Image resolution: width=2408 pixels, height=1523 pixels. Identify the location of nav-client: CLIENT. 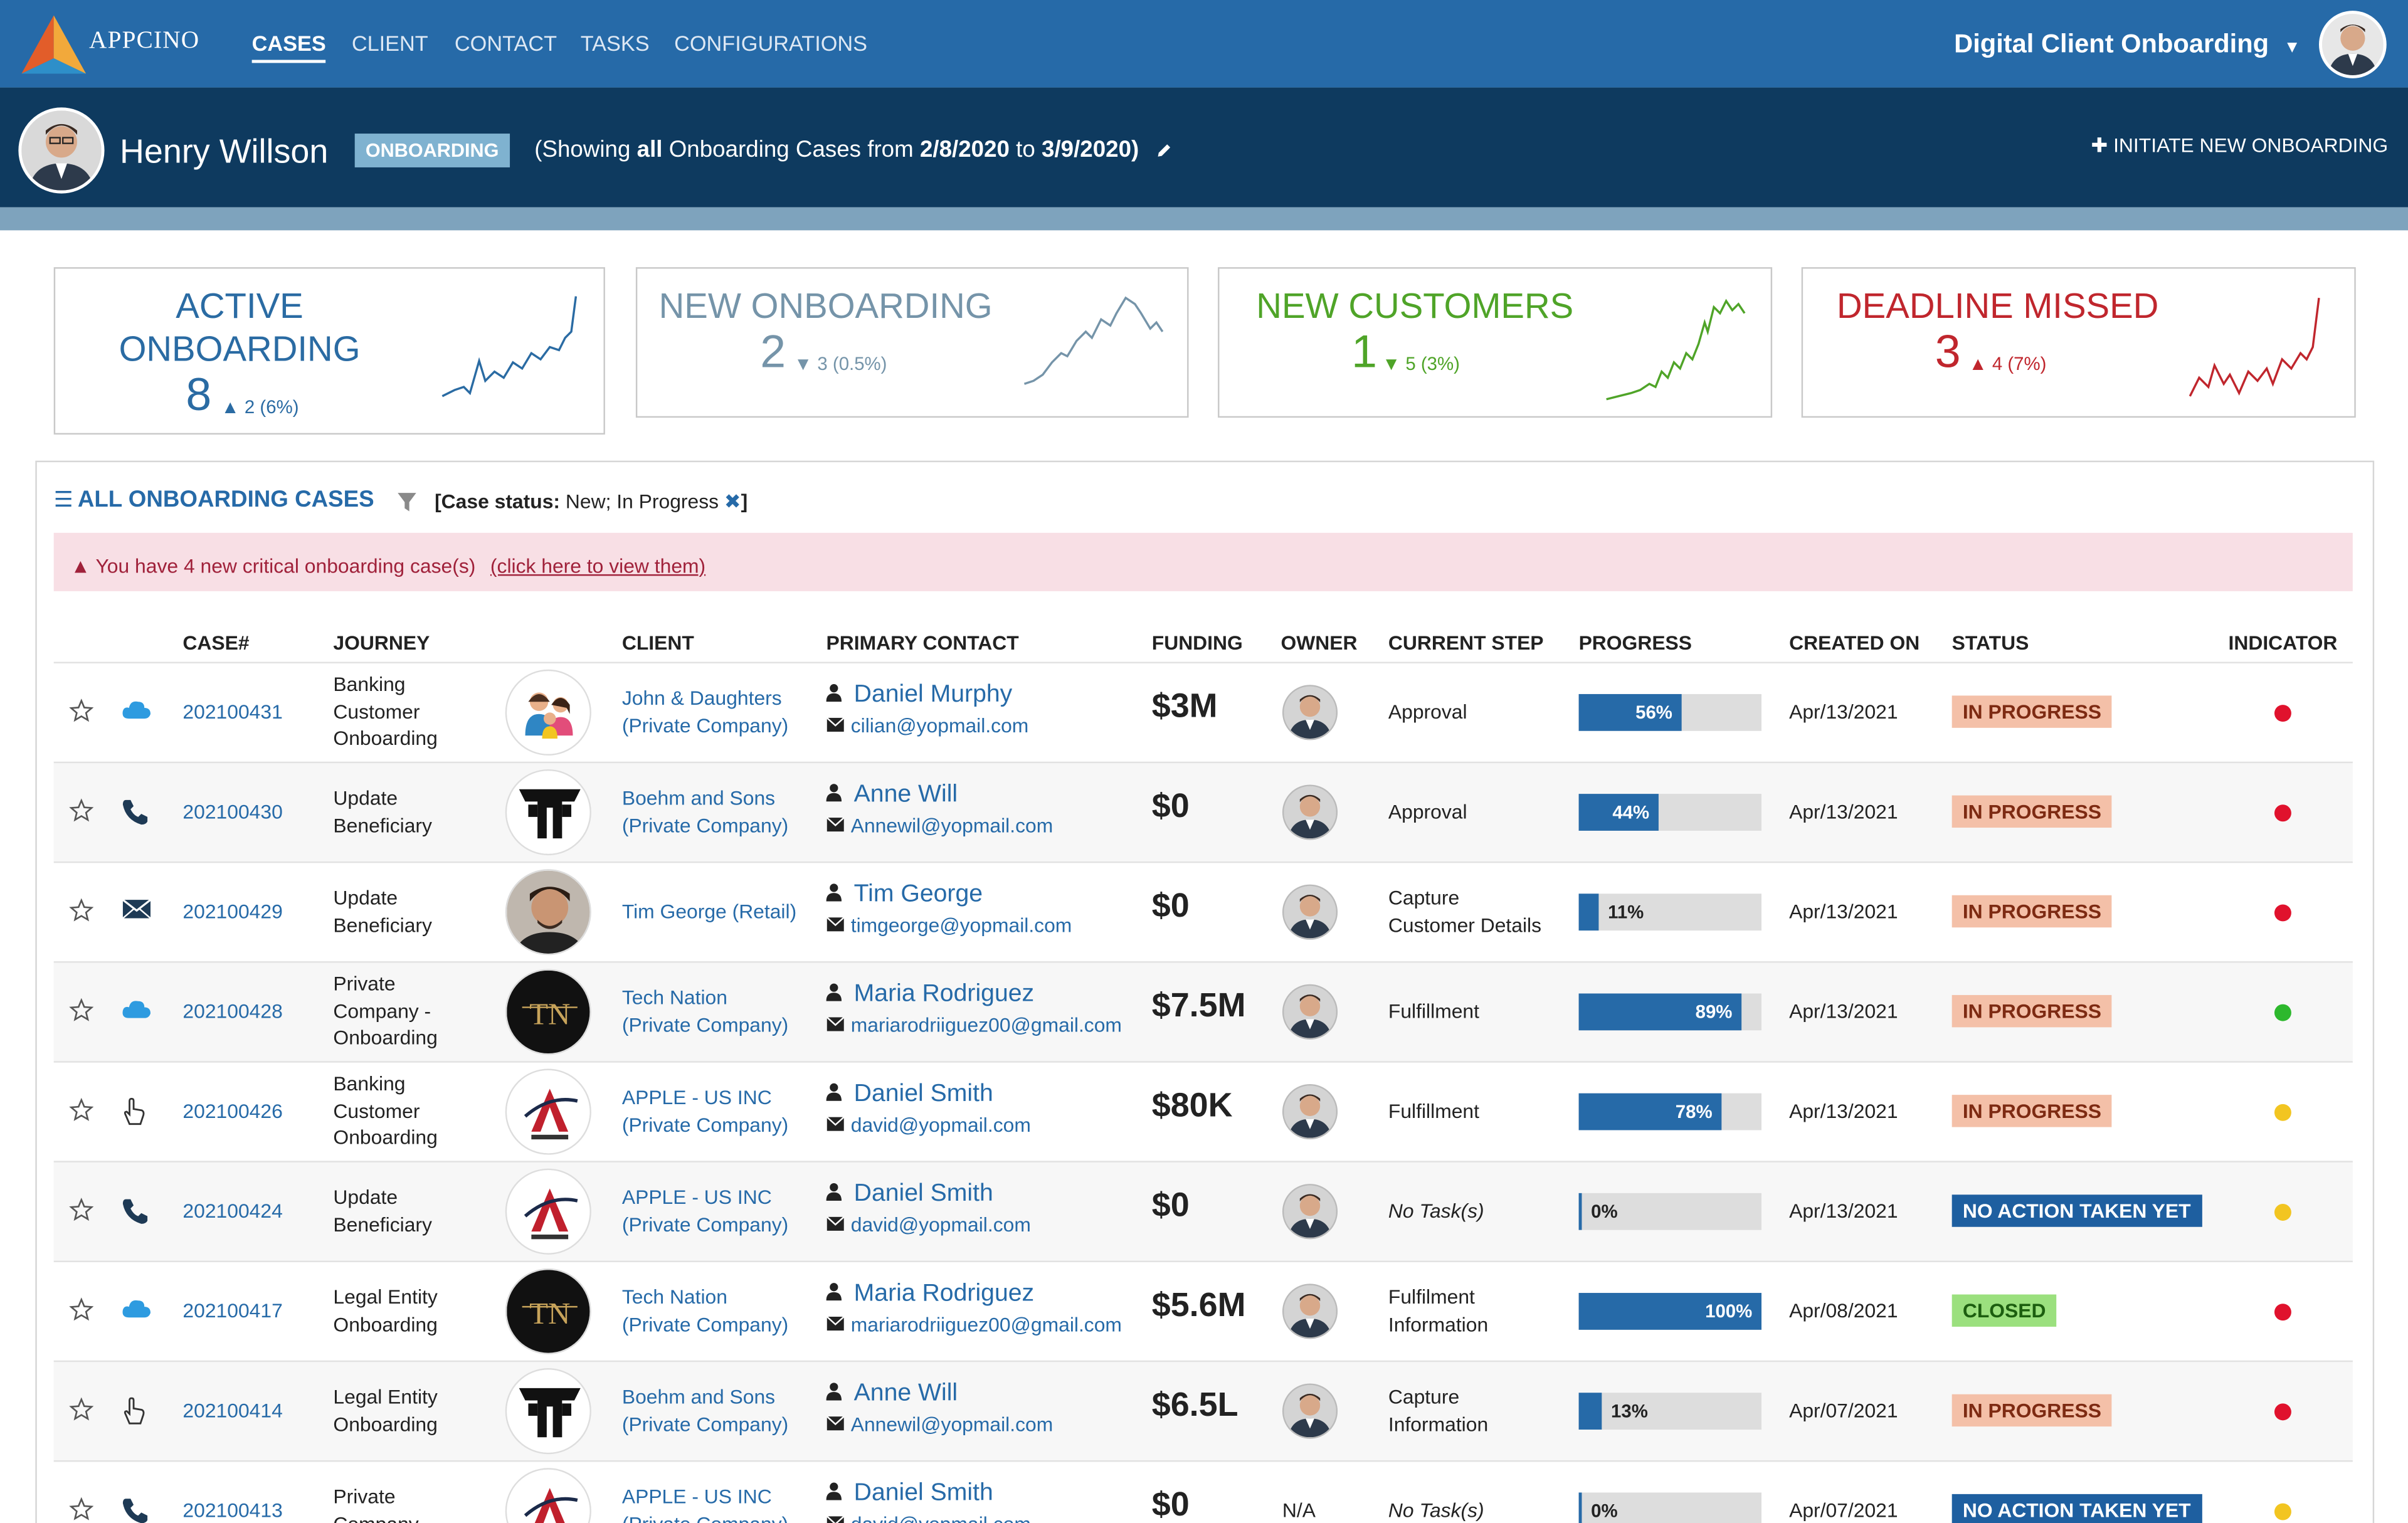
(390, 43).